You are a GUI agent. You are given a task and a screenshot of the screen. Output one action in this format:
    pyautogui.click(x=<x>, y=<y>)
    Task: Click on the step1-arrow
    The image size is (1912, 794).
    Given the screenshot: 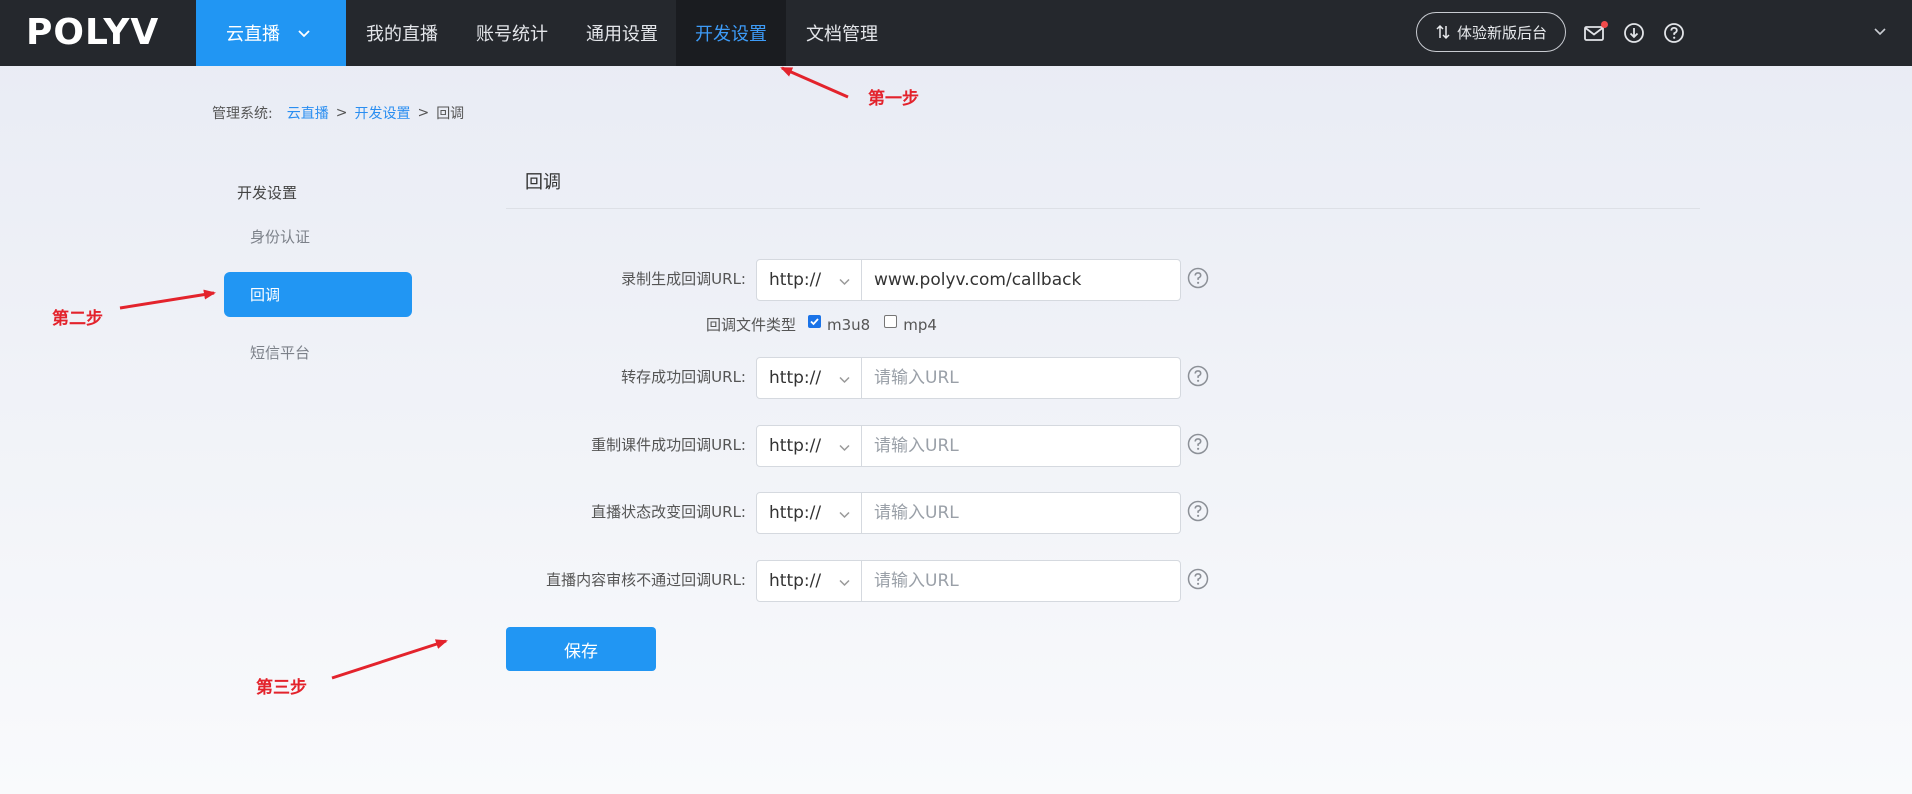 What is the action you would take?
    pyautogui.click(x=814, y=82)
    